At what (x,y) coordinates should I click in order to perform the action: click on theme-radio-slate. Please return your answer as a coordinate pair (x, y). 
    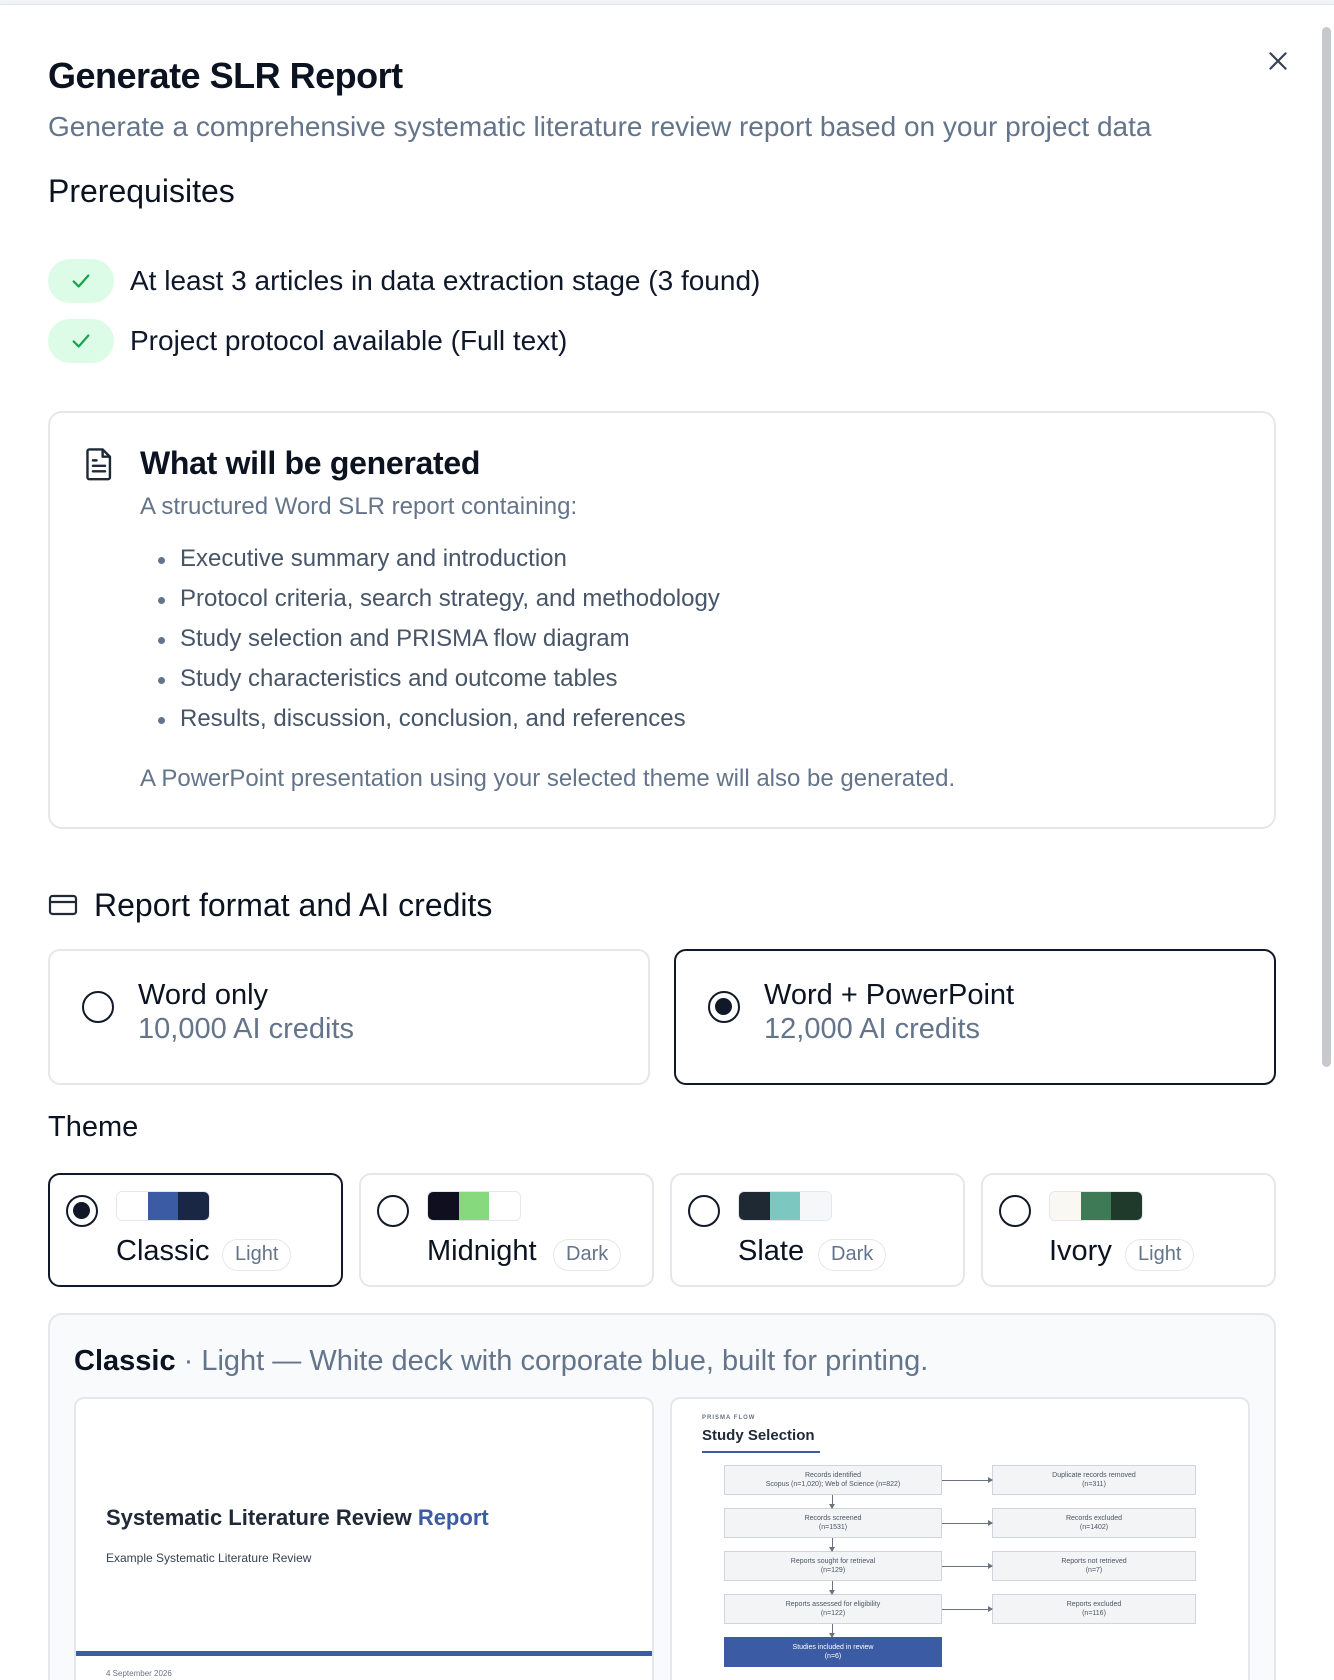
    Looking at the image, I should click on (704, 1211).